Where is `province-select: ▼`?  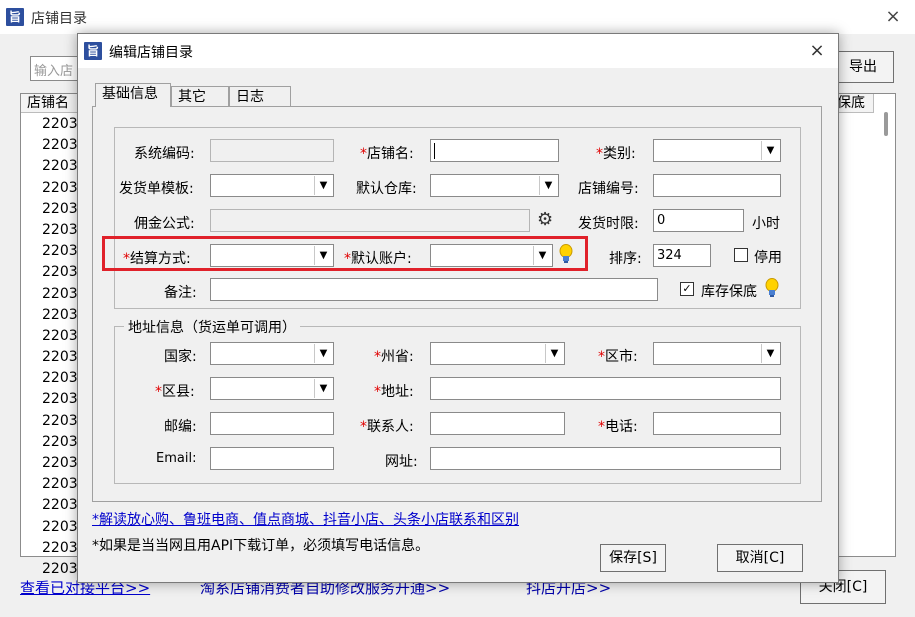 province-select: ▼ is located at coordinates (497, 353).